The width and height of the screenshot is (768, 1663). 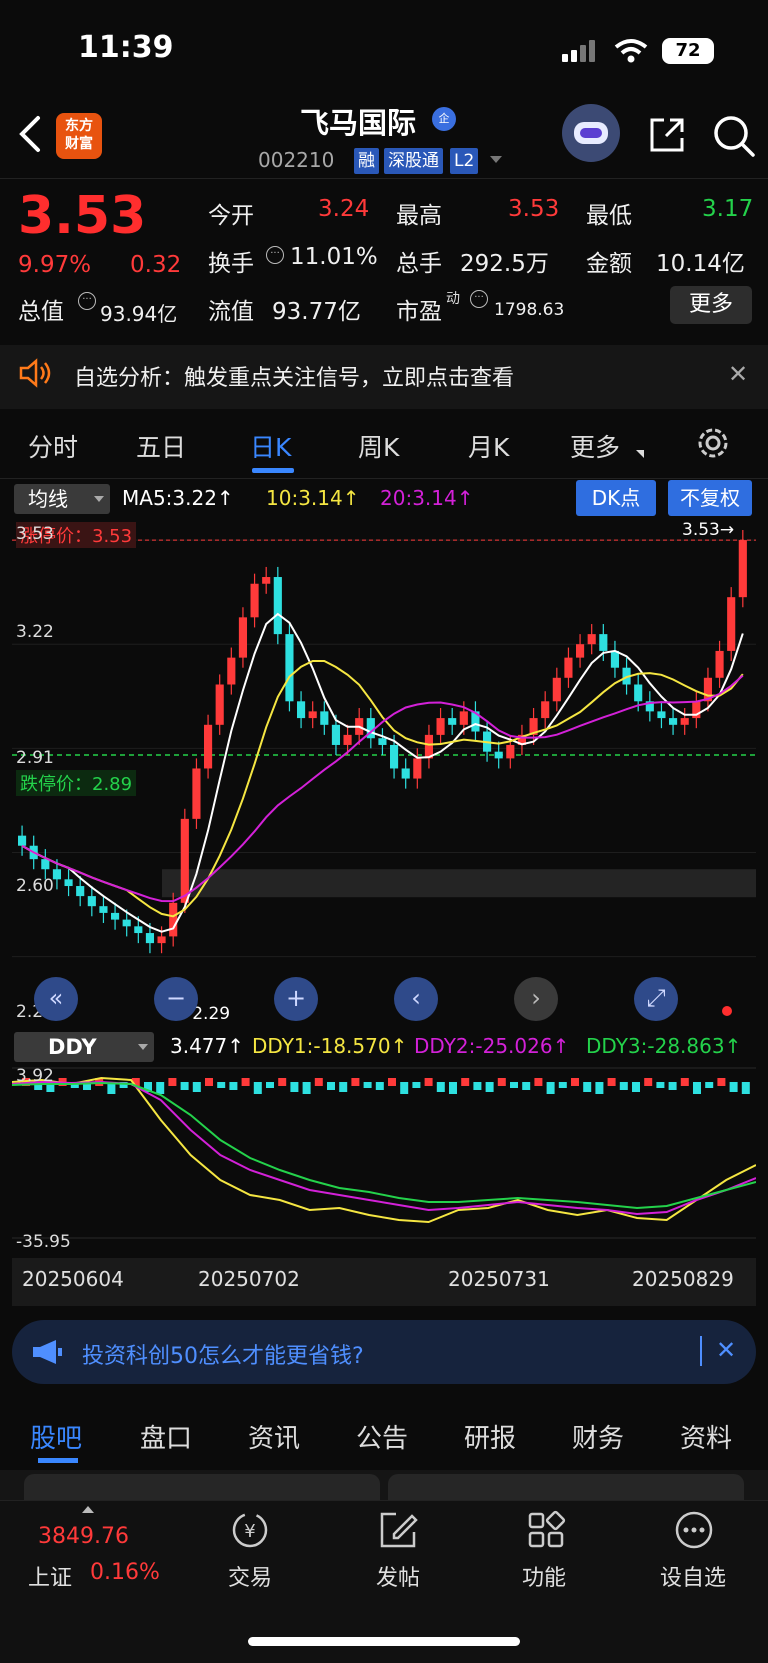 What do you see at coordinates (656, 999) in the screenshot?
I see `fullscreen-icon: ⤢` at bounding box center [656, 999].